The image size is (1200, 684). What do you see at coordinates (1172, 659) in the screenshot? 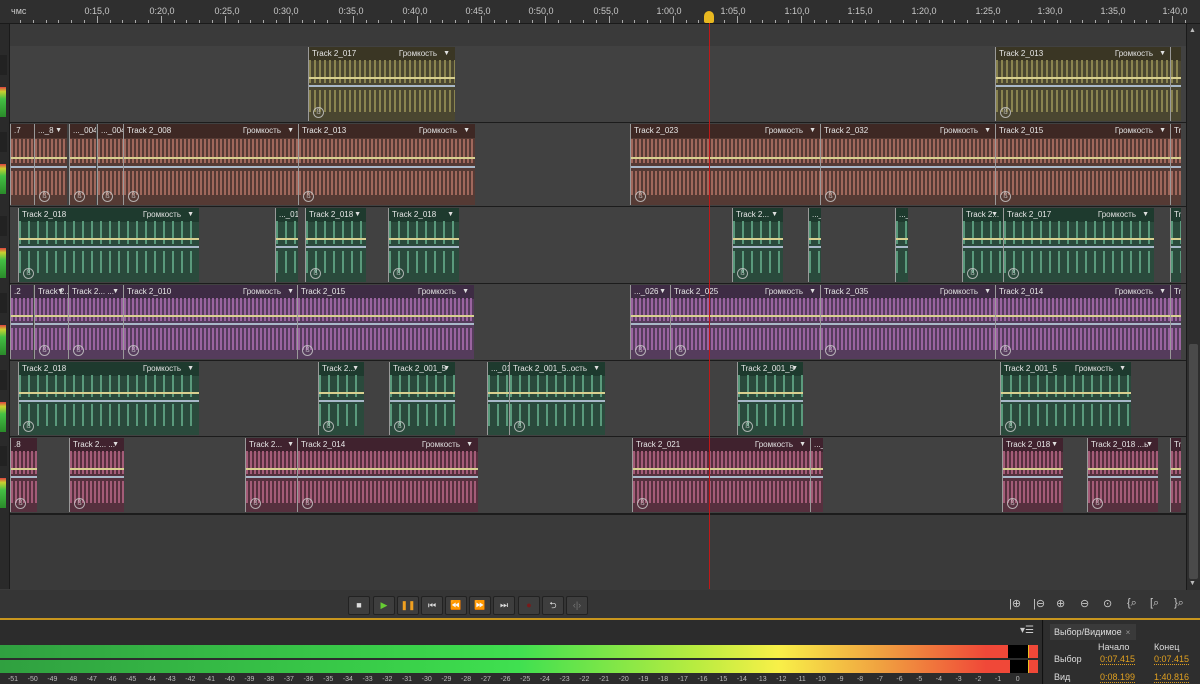
I see `selection-end-field: 0:07.415` at bounding box center [1172, 659].